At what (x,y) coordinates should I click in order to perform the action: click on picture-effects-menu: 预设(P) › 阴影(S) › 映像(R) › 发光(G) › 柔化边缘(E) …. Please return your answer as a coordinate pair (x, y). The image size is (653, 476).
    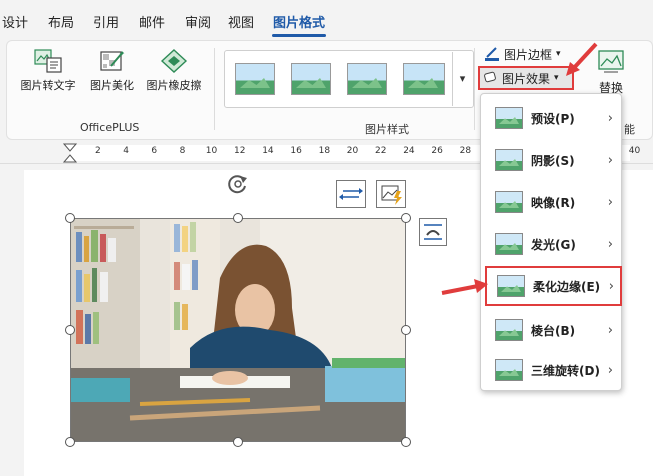
    Looking at the image, I should click on (551, 242).